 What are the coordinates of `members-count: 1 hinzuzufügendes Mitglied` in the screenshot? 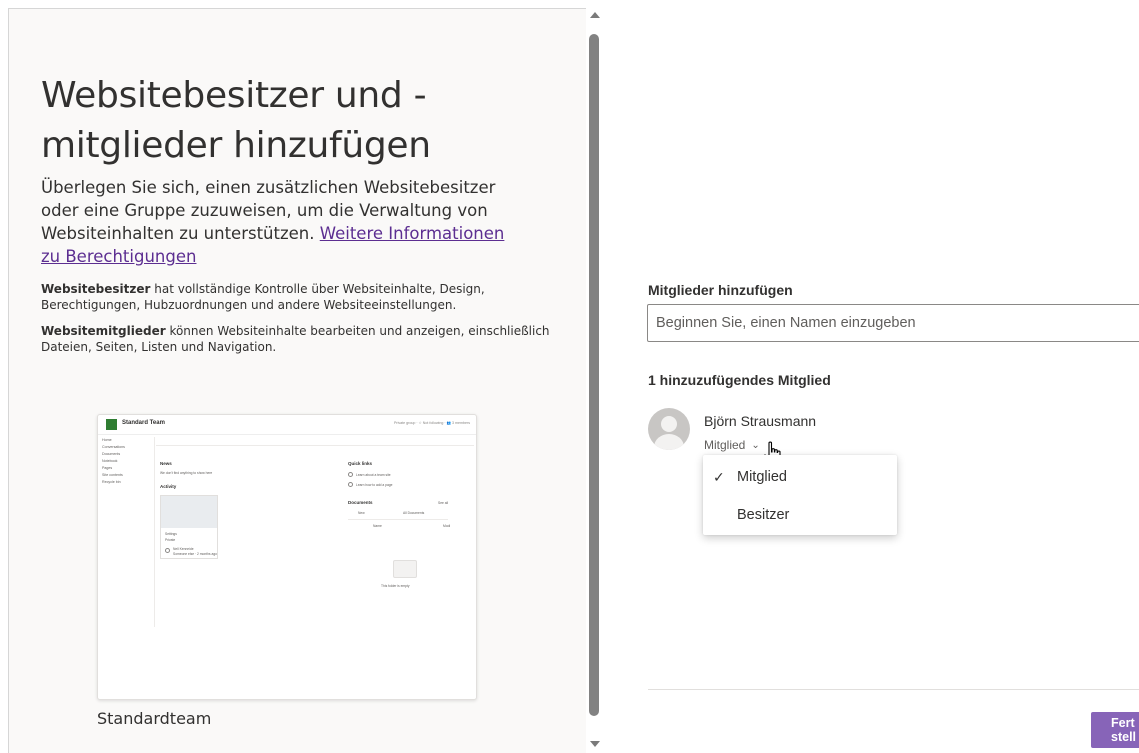 It's located at (739, 380).